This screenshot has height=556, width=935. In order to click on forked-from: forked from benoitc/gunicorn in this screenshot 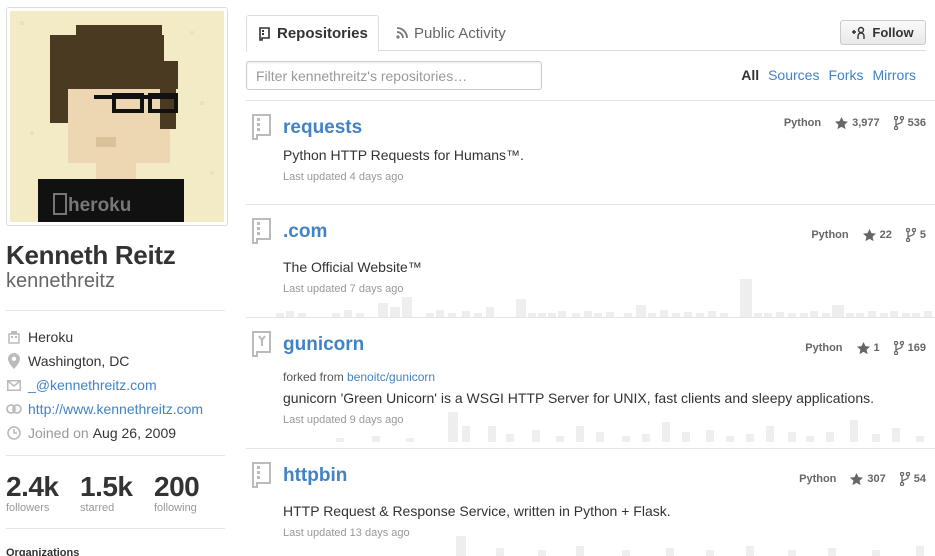, I will do `click(359, 377)`.